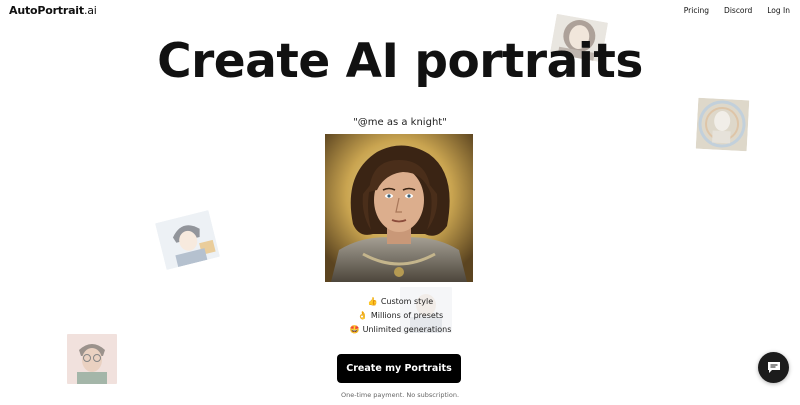 The image size is (800, 405). I want to click on feature-label: Unlimited generations, so click(407, 329).